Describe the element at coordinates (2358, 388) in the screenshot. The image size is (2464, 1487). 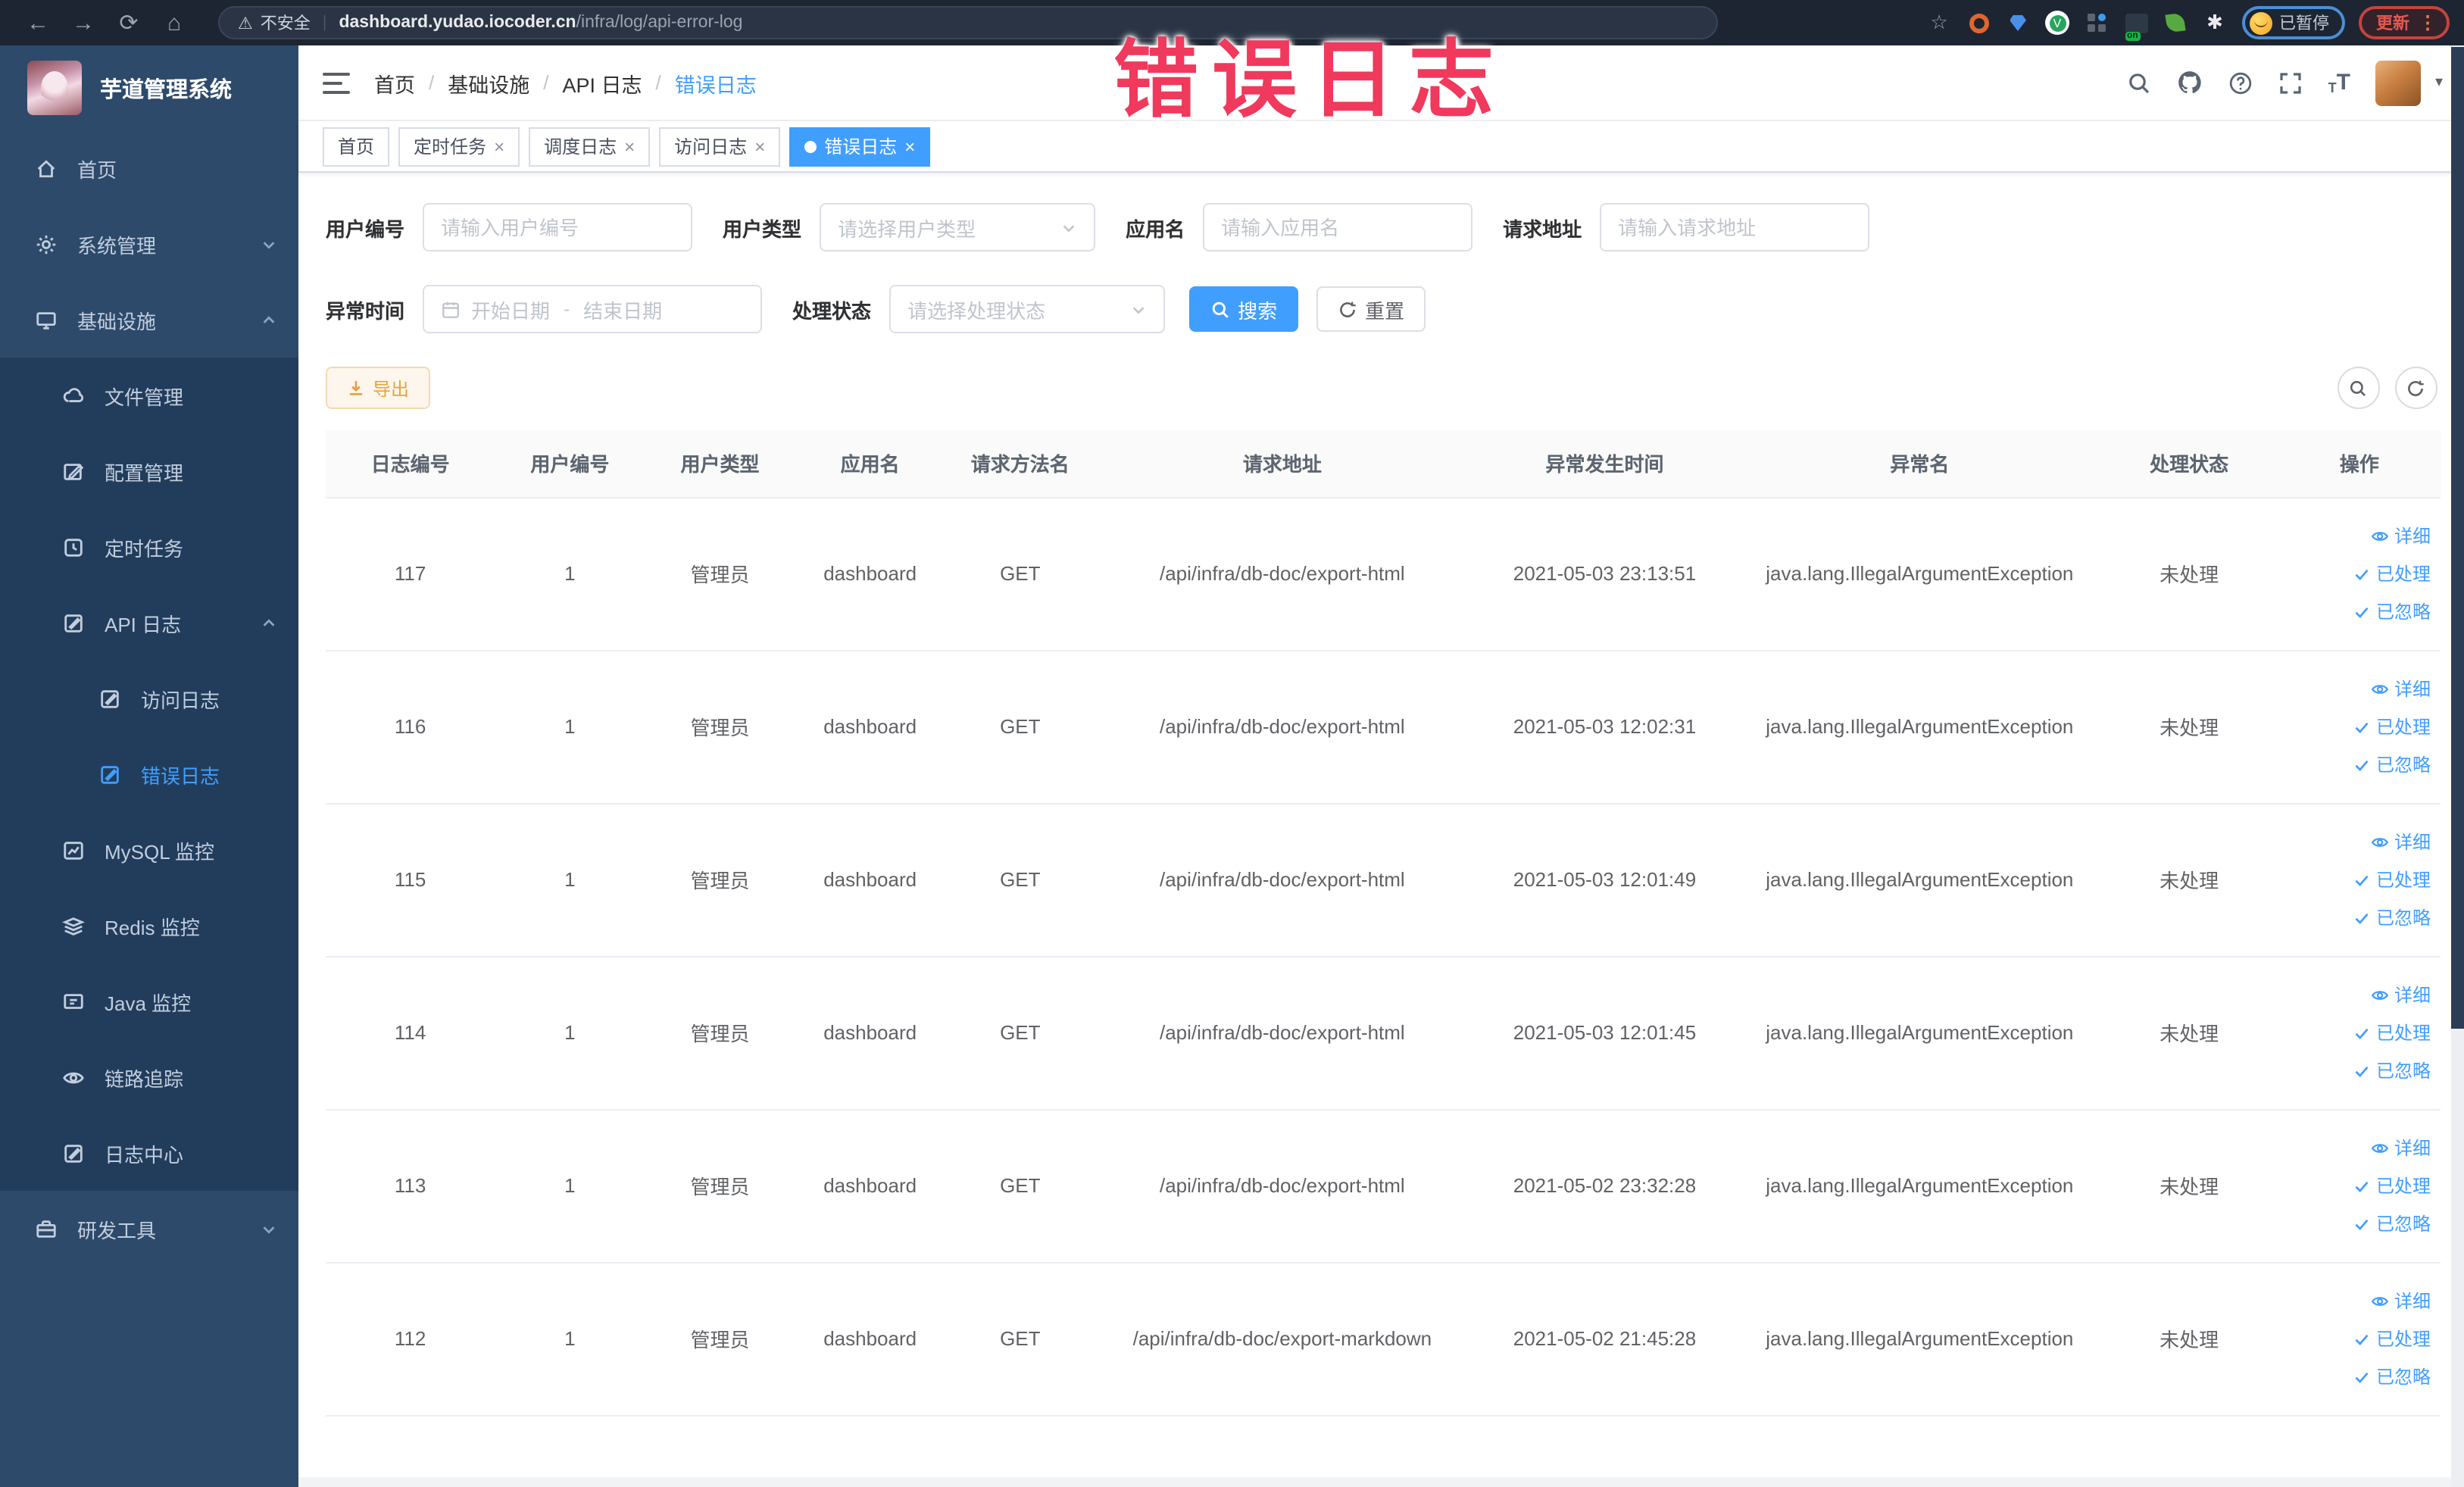
I see `toggle-search-button` at that location.